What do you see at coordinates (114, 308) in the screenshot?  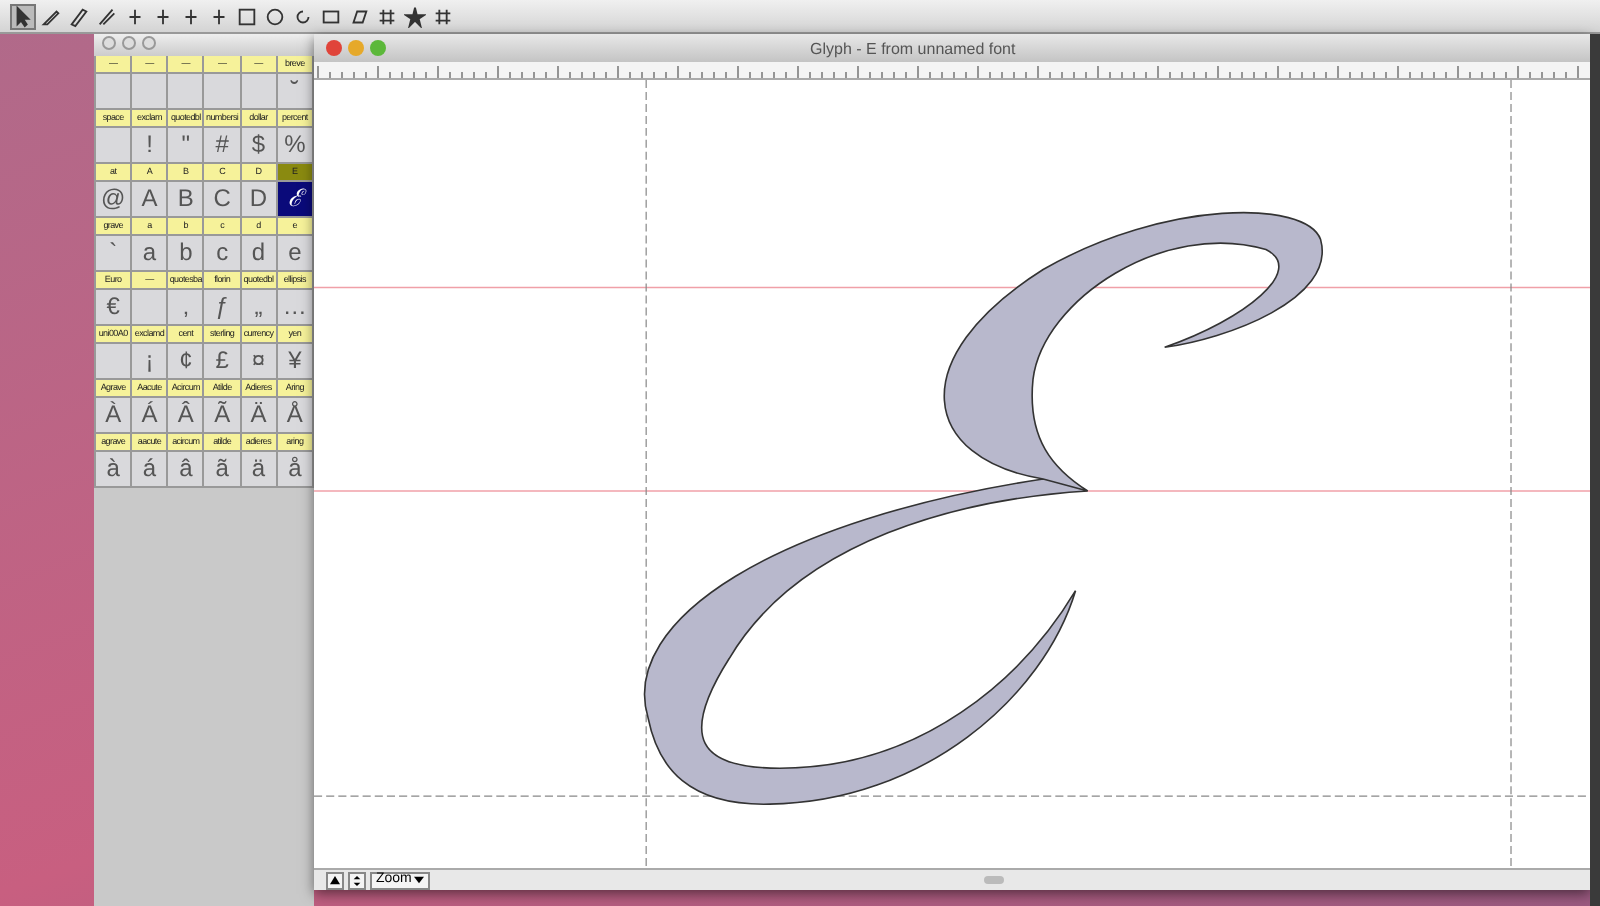 I see `glyph-cell: €` at bounding box center [114, 308].